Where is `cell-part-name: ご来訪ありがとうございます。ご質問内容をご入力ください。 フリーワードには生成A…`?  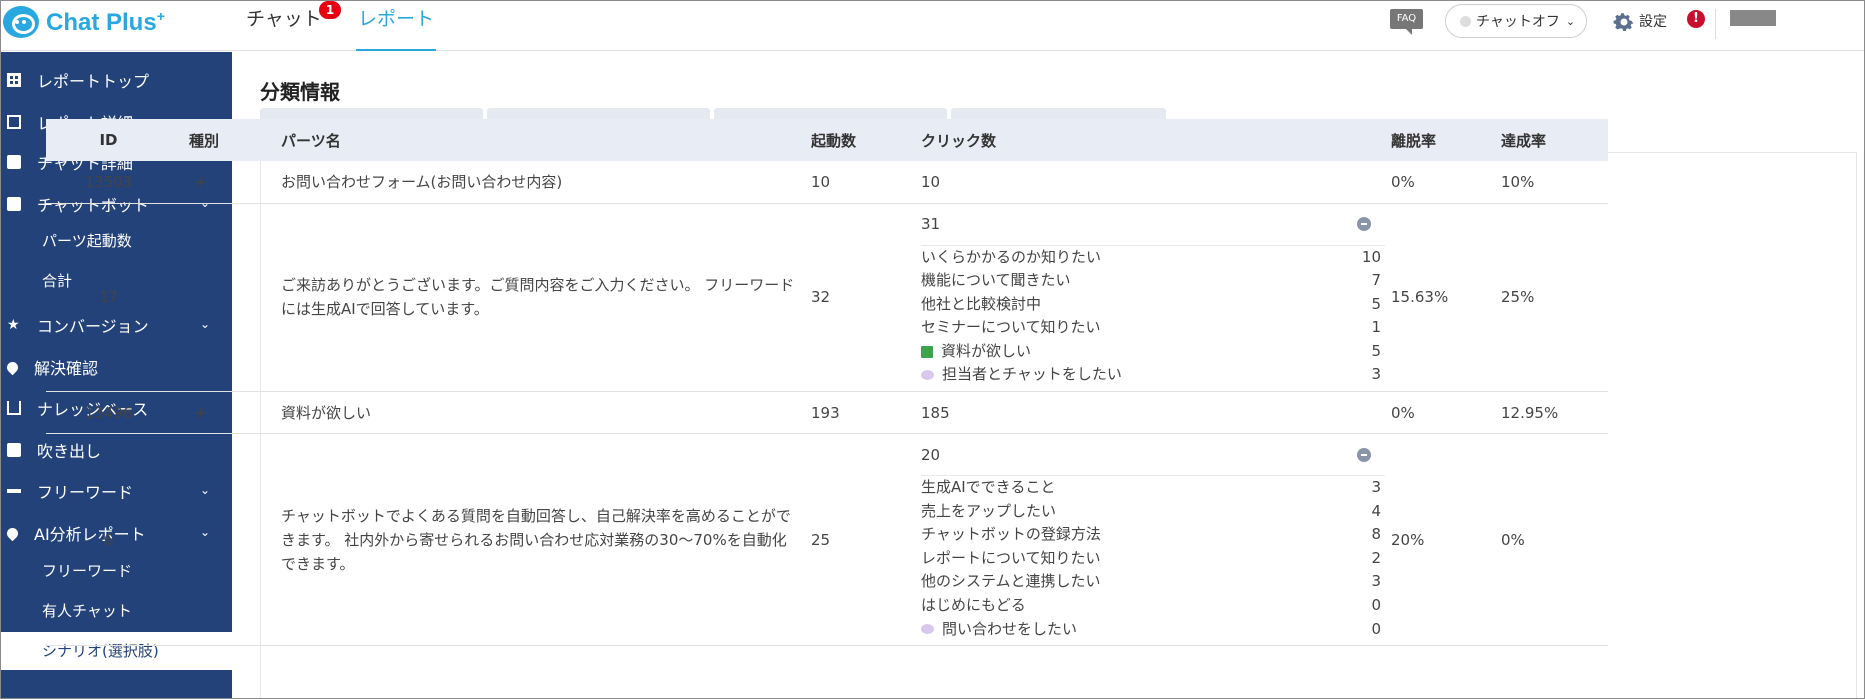
cell-part-name: ご来訪ありがとうございます。ご質問内容をご入力ください。 フリーワードには生成A… is located at coordinates (546, 298).